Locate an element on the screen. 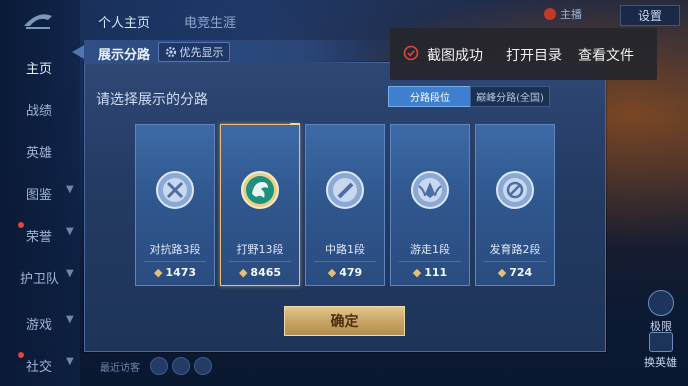 The height and width of the screenshot is (386, 688). lane-name: 发育路2段 is located at coordinates (515, 249).